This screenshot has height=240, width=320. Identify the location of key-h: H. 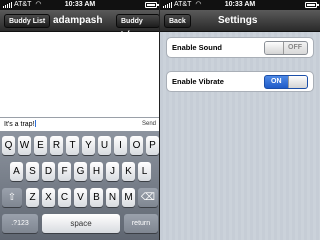
(96, 171).